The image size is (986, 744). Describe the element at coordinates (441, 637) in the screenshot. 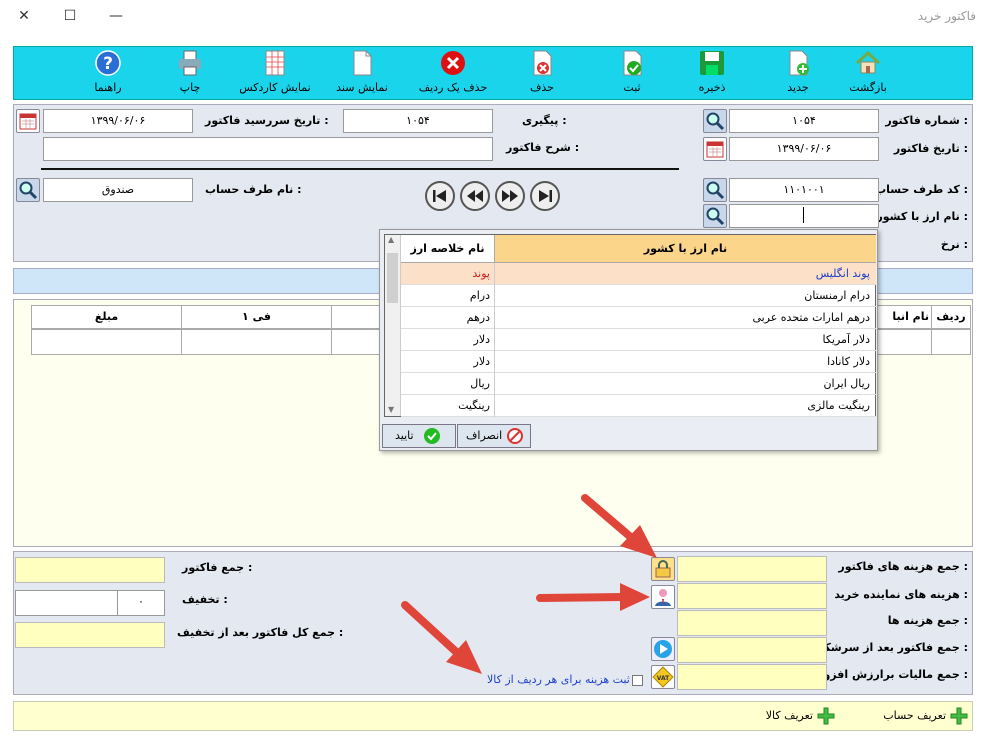

I see `arrow-to-checkbox` at that location.